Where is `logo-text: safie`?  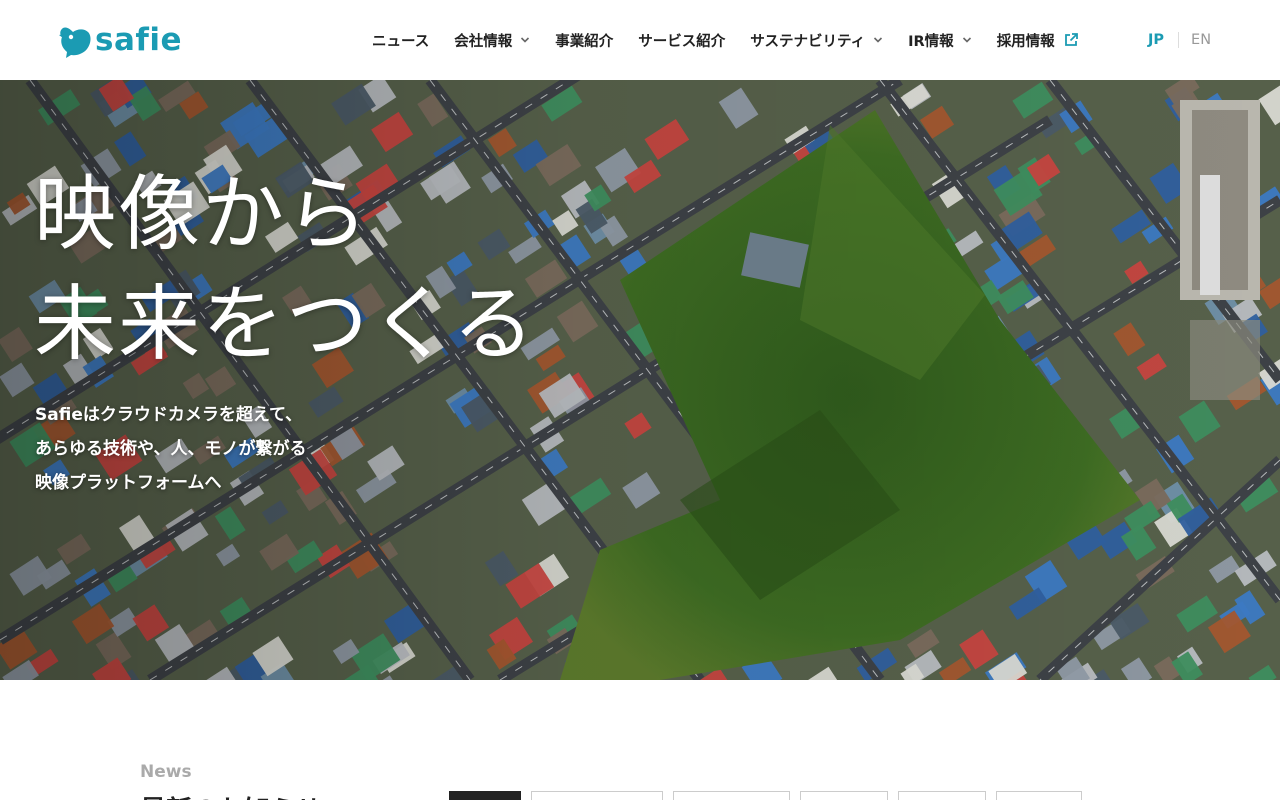 logo-text: safie is located at coordinates (139, 40).